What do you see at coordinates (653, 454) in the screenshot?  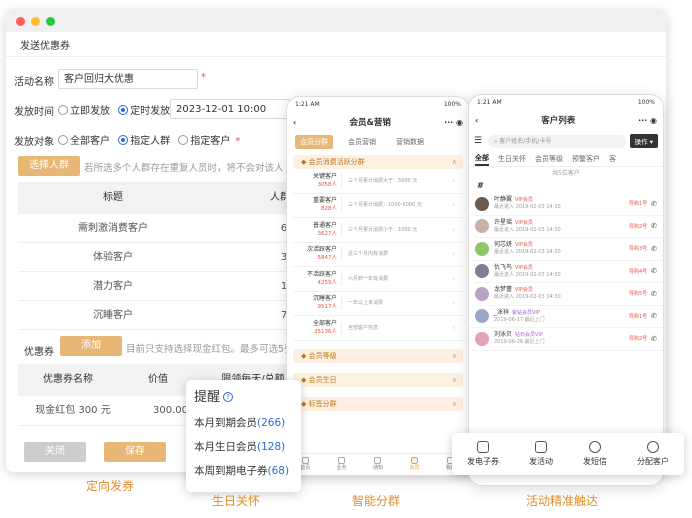 I see `assign-customer-action: 分配客户` at bounding box center [653, 454].